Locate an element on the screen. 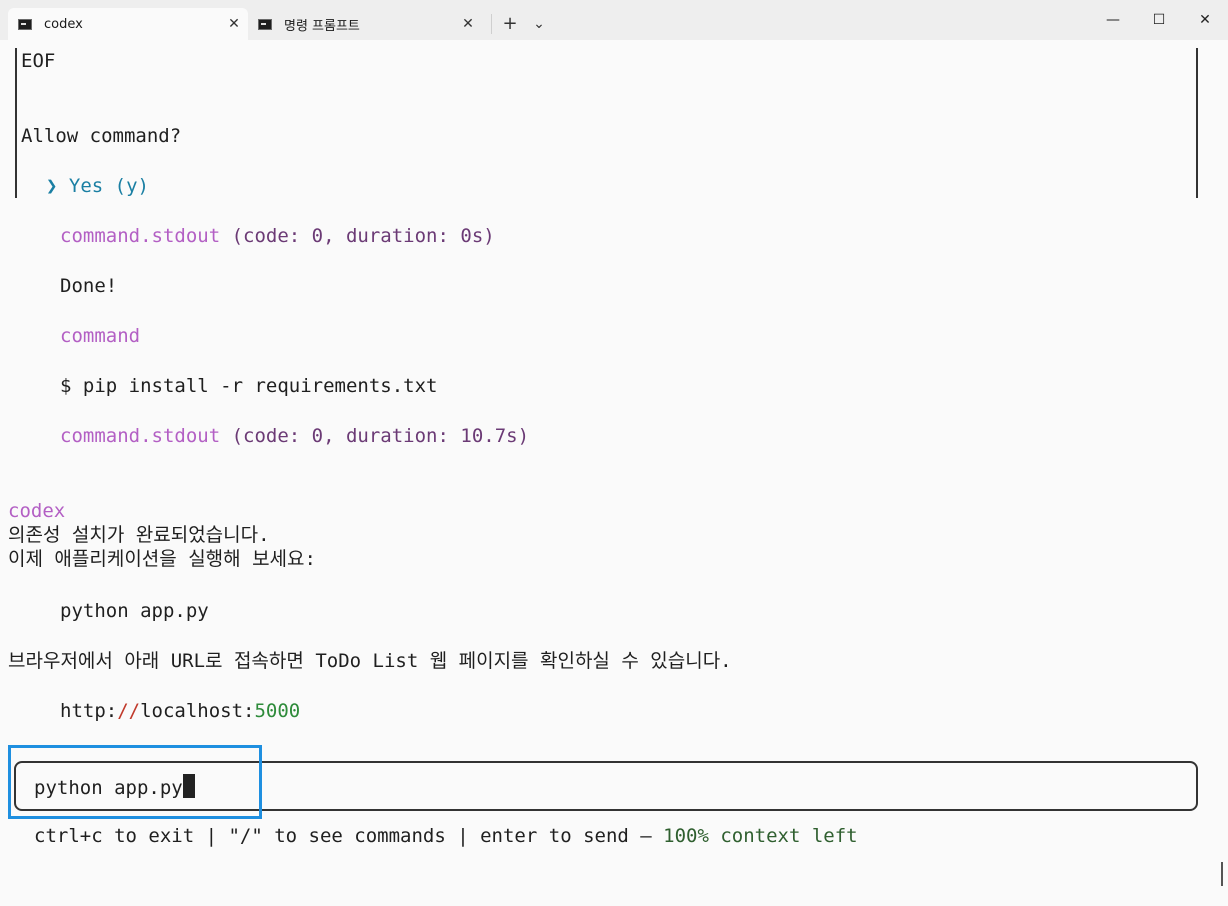 The height and width of the screenshot is (906, 1228). url-slashes: // is located at coordinates (129, 711).